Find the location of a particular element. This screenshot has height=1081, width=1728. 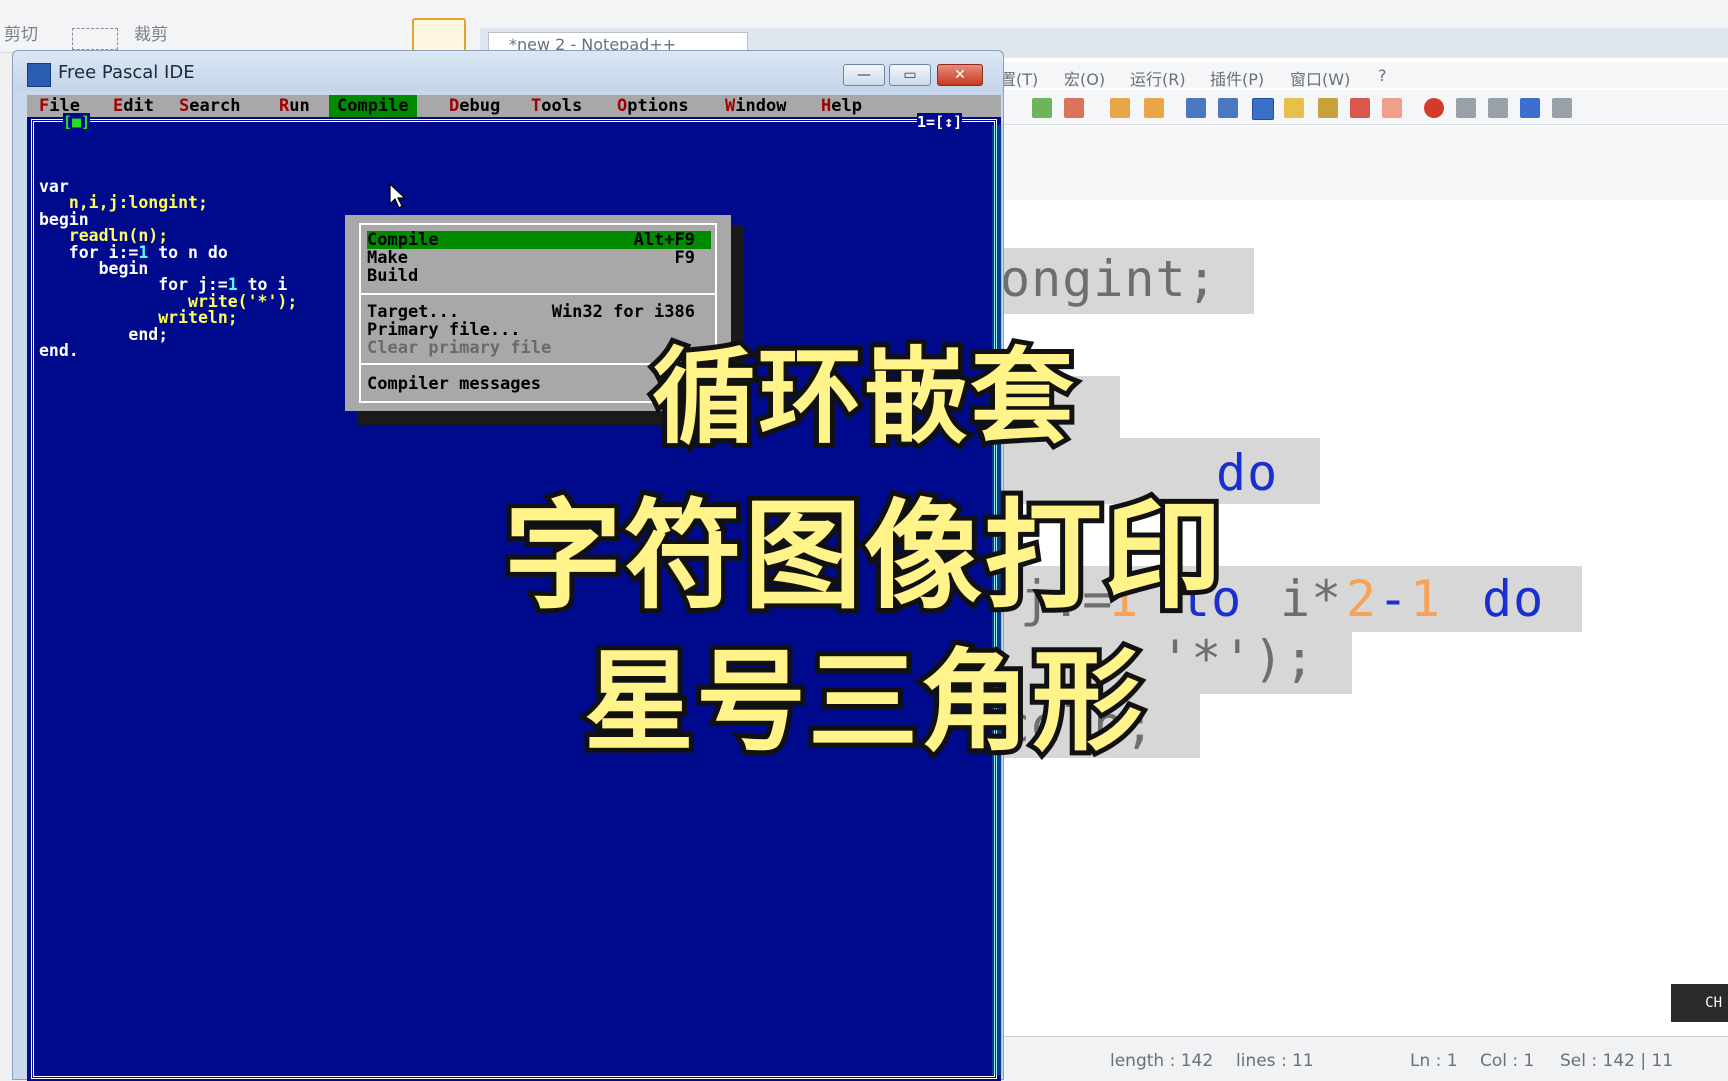

doc-map-icon is located at coordinates (1294, 108).